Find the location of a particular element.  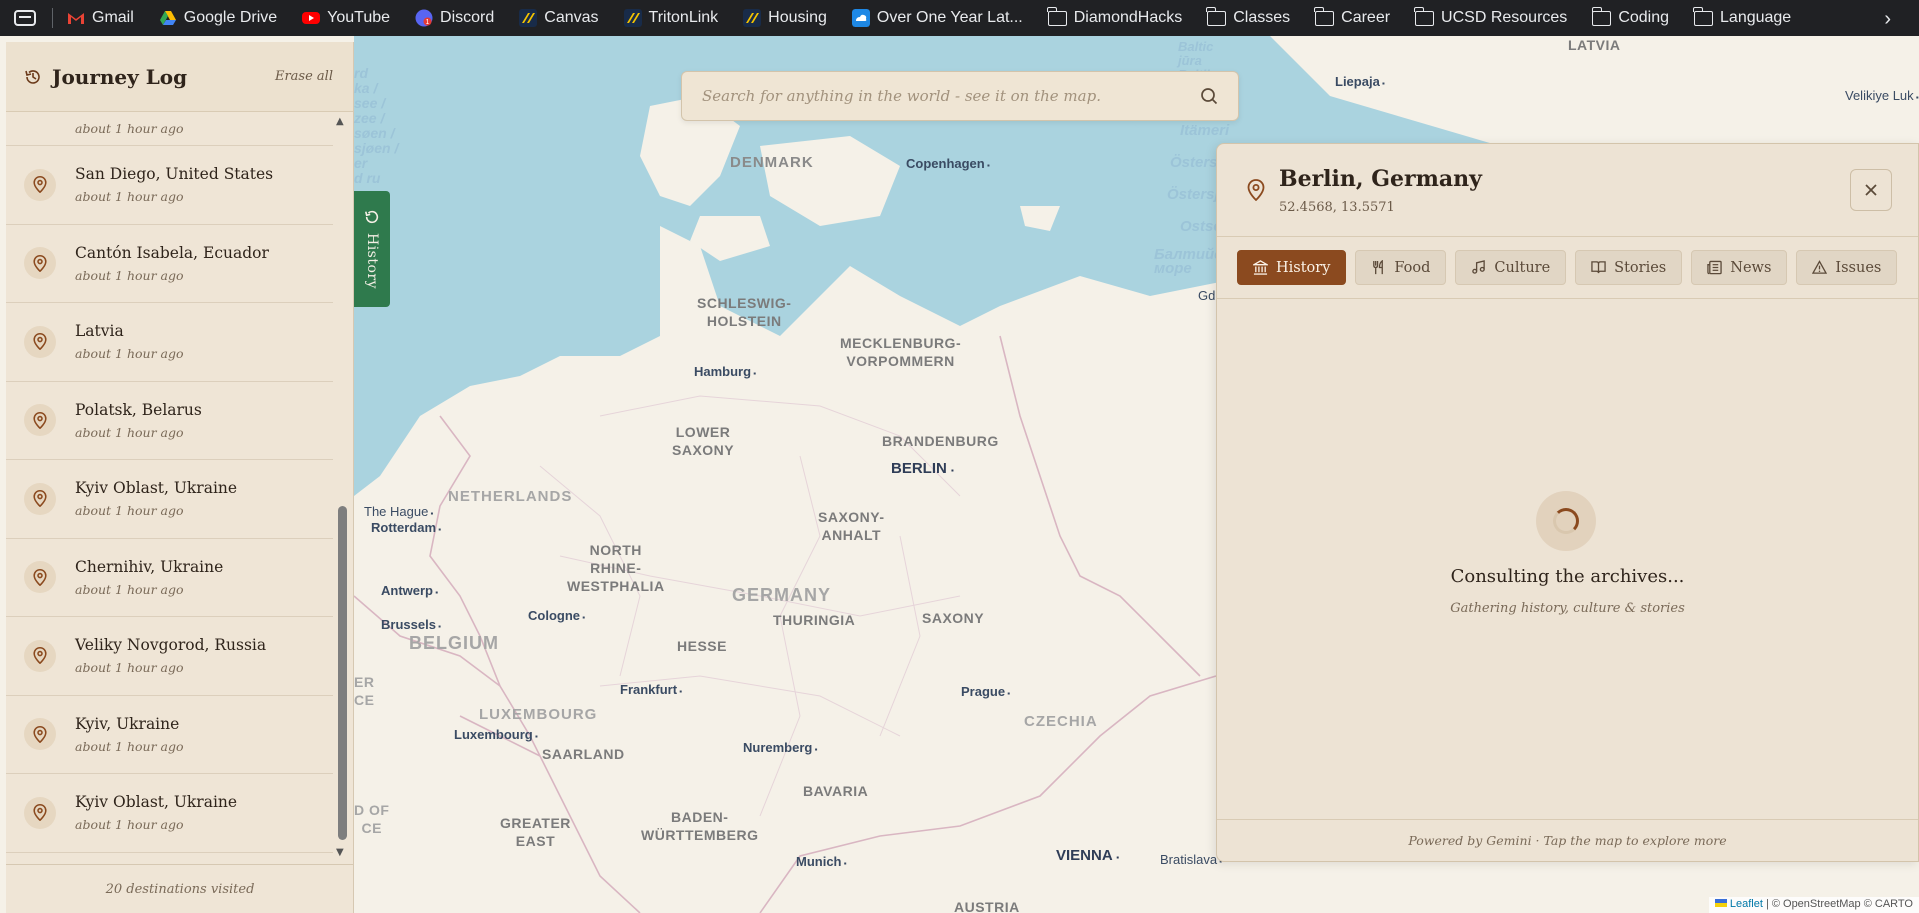

map-label-bavaria: BAVARIA is located at coordinates (836, 791).